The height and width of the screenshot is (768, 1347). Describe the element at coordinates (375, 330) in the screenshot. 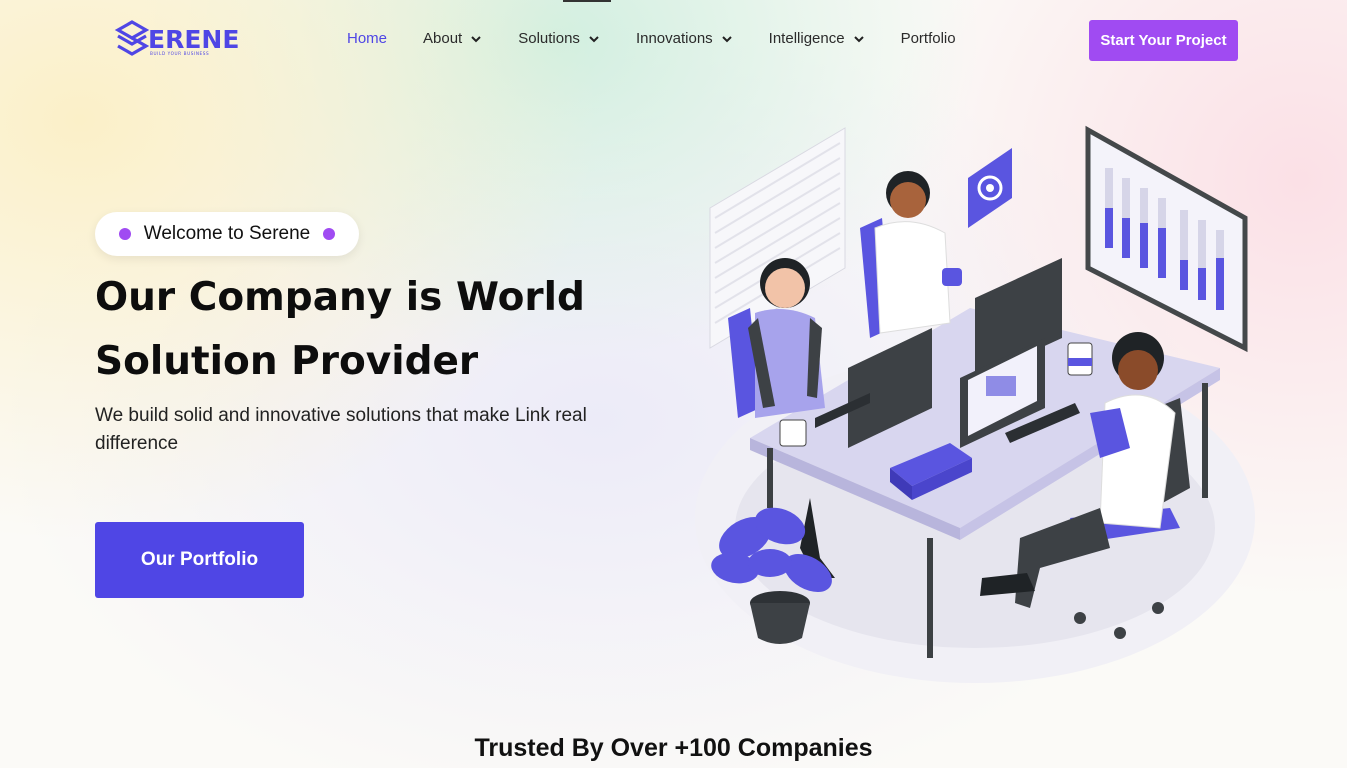

I see `hero-title: Our Company is World Solution Provider` at that location.